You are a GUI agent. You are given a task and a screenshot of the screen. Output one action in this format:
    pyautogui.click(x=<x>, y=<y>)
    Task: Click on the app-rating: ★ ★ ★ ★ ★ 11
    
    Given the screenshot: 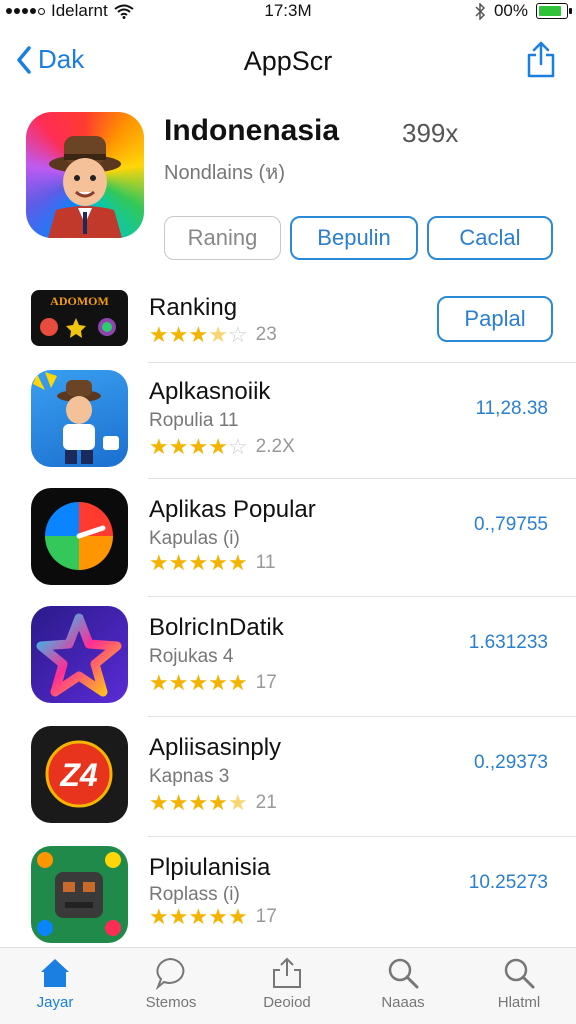 What is the action you would take?
    pyautogui.click(x=212, y=563)
    